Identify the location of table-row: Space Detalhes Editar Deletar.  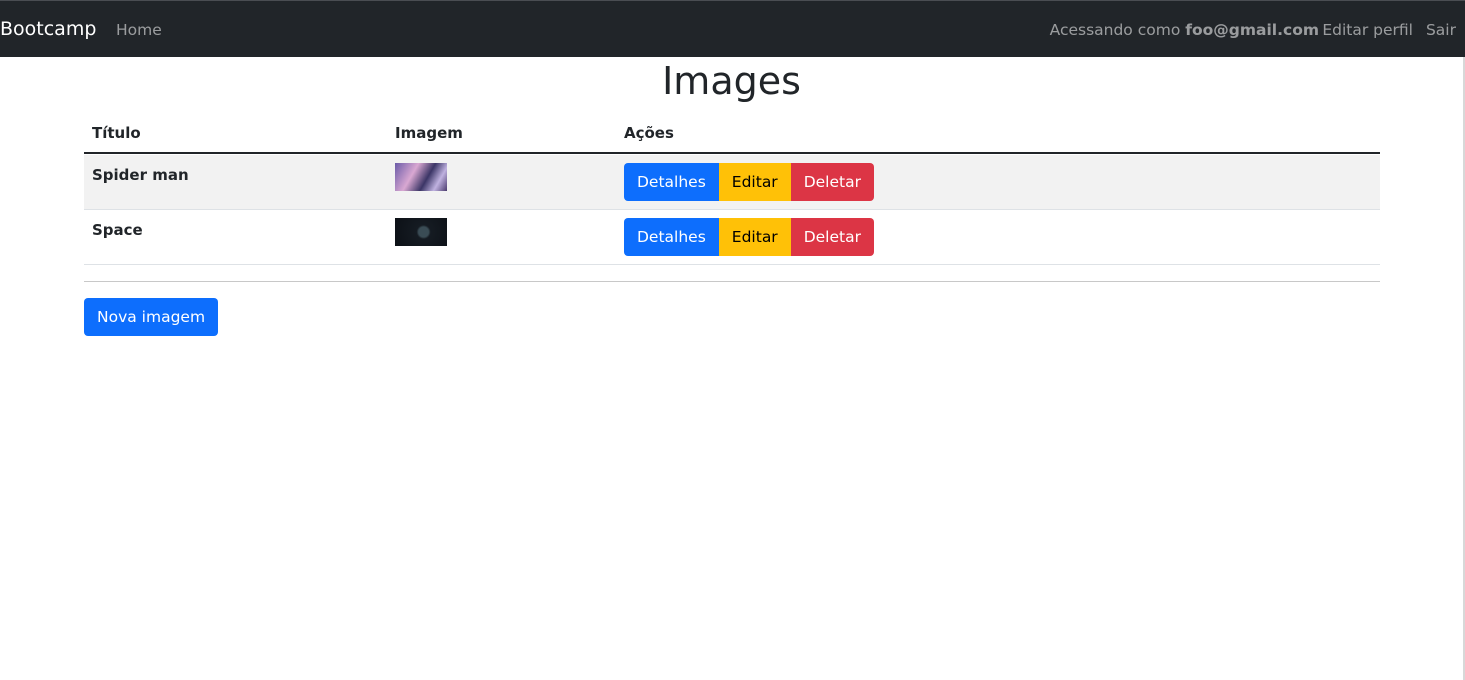
(732, 237).